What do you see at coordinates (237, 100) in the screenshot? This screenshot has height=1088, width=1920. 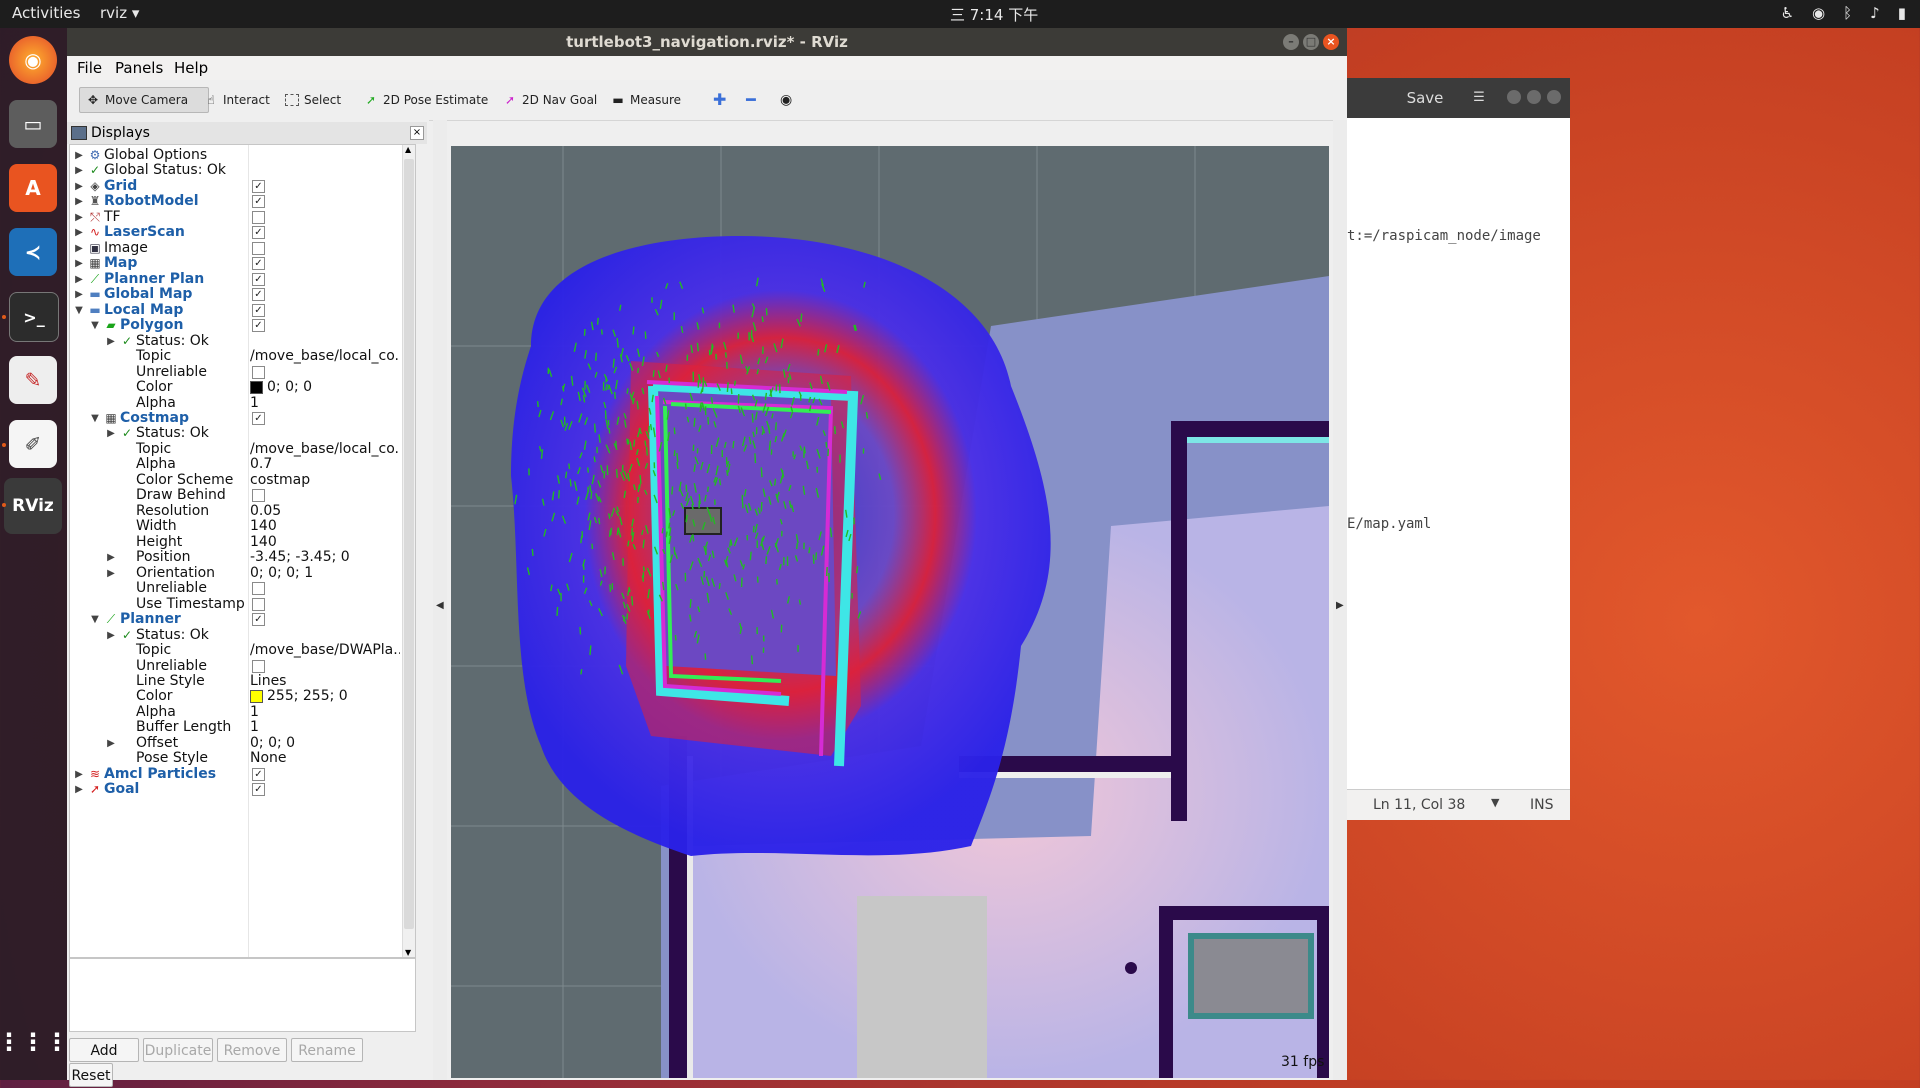 I see `interact-tool: ☝Interact` at bounding box center [237, 100].